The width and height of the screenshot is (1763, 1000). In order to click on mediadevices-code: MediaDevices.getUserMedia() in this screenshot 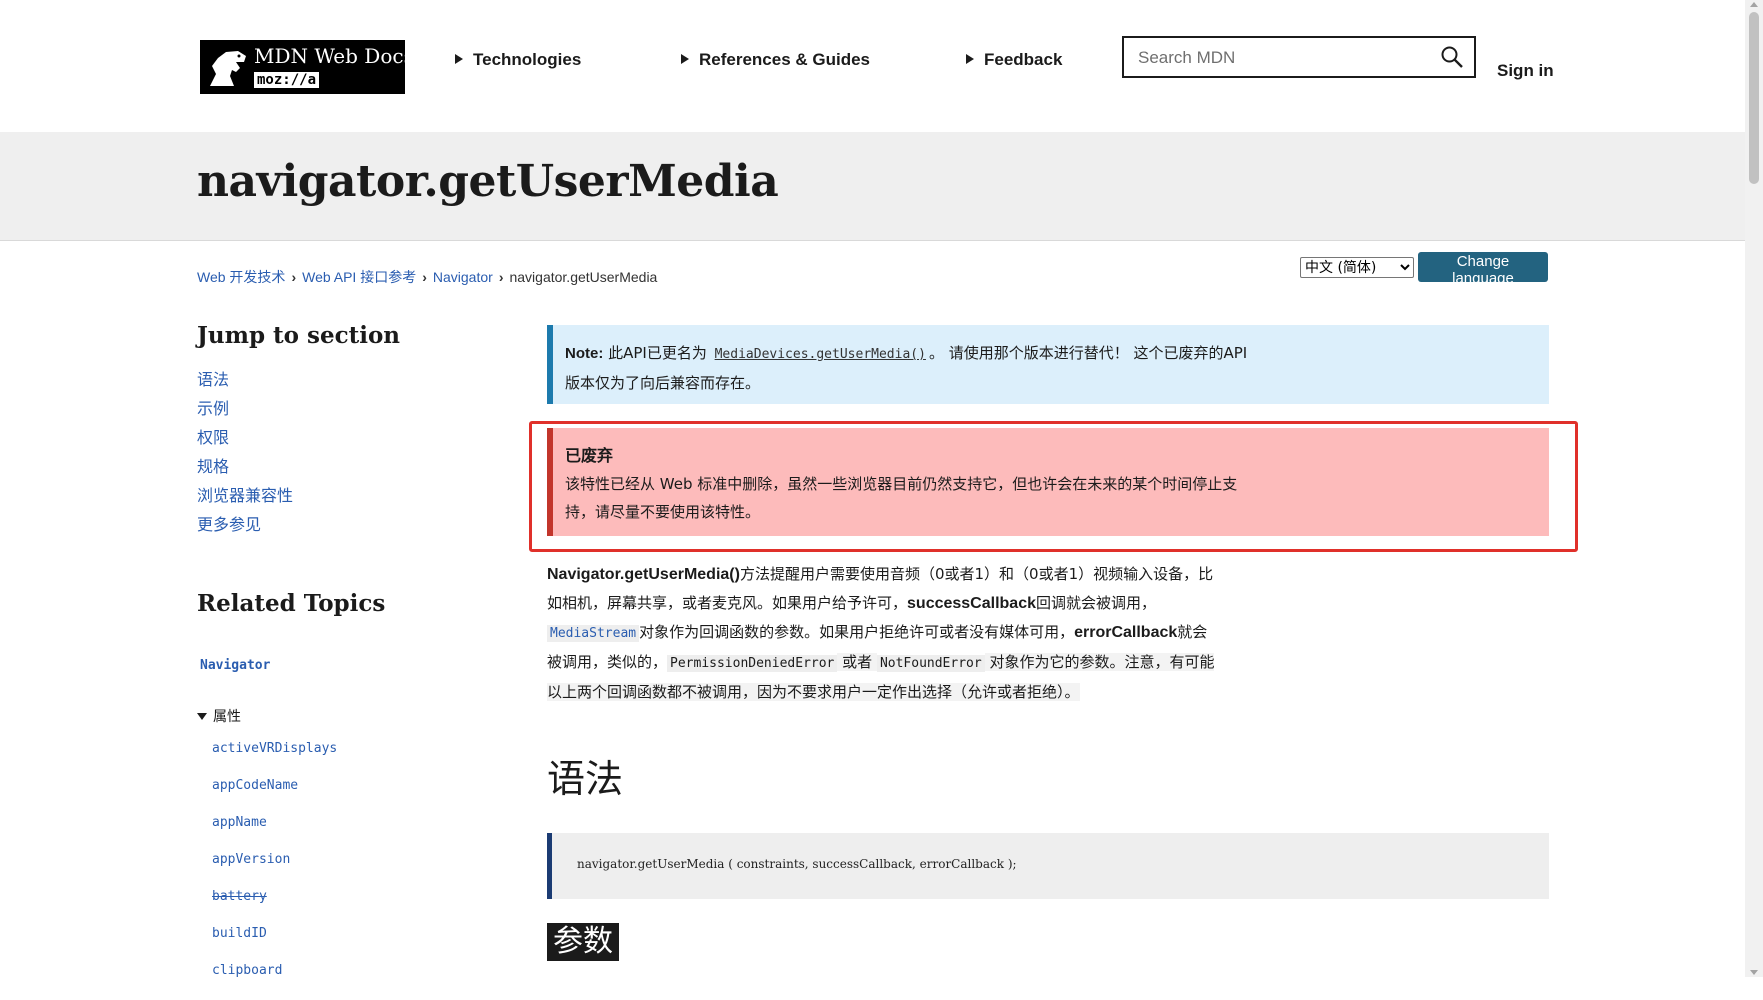, I will do `click(820, 354)`.